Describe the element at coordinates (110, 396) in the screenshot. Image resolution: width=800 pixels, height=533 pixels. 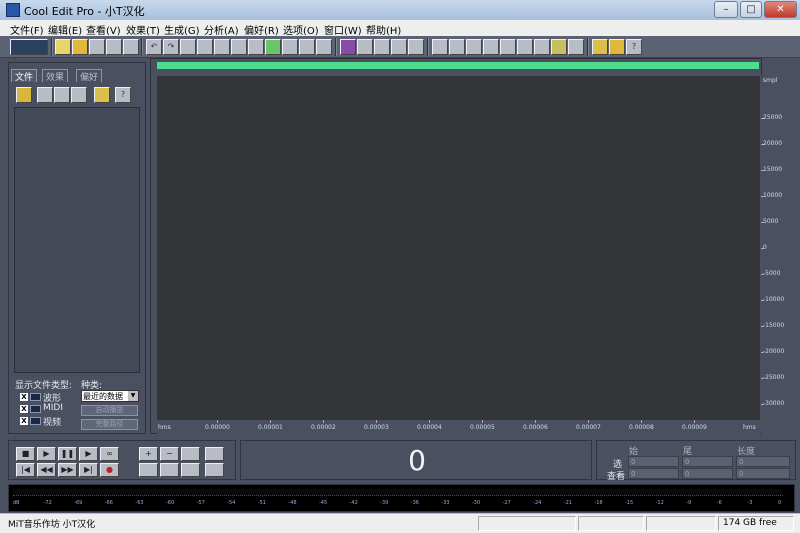
I see `sort-select: 最近的数据 ▼` at that location.